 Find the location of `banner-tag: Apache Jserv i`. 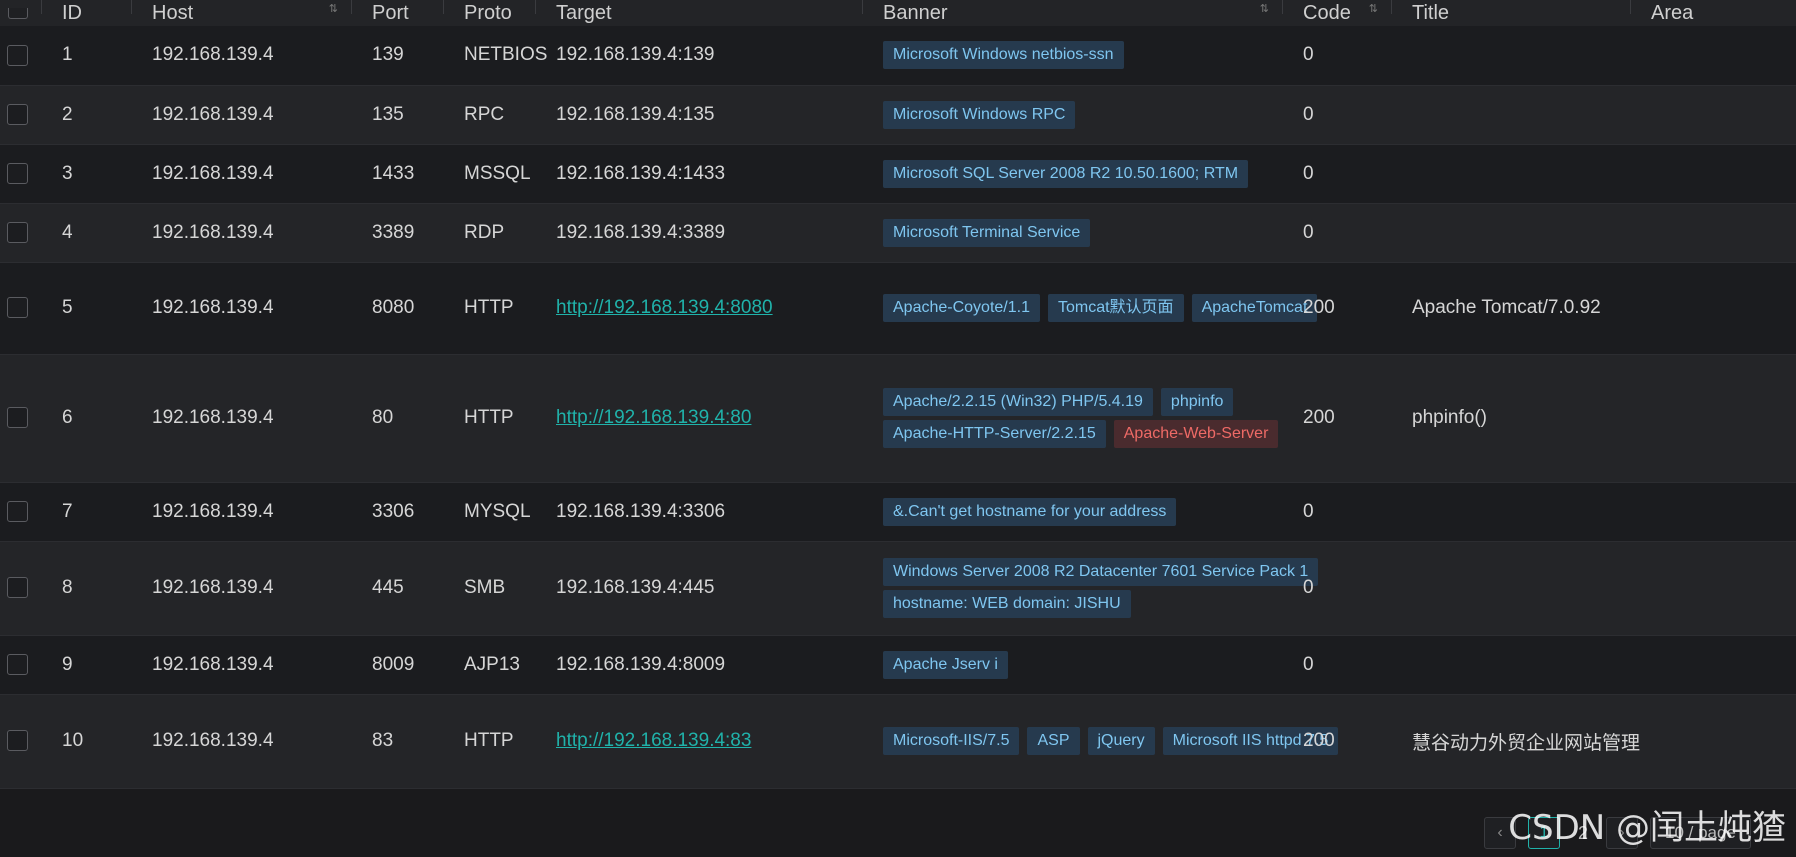

banner-tag: Apache Jserv i is located at coordinates (945, 664).